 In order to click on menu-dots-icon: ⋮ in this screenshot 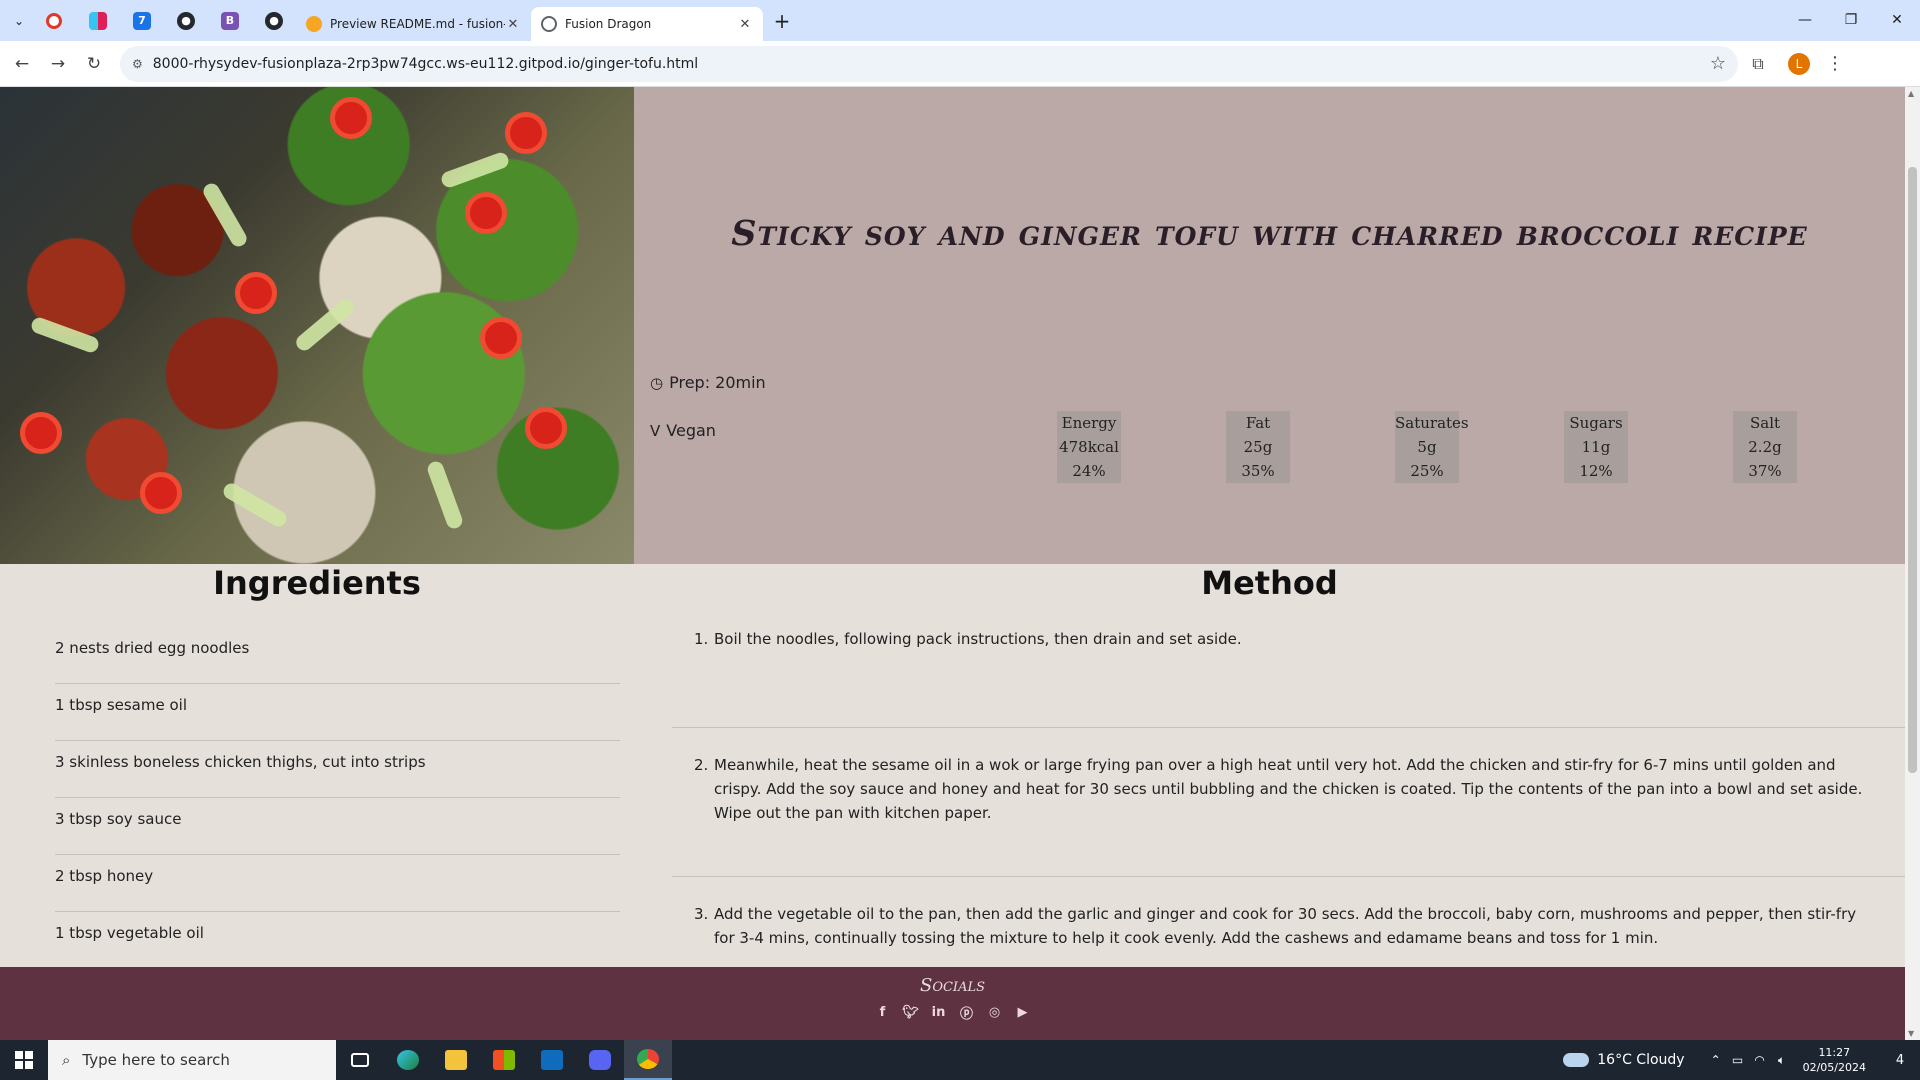, I will do `click(1835, 63)`.